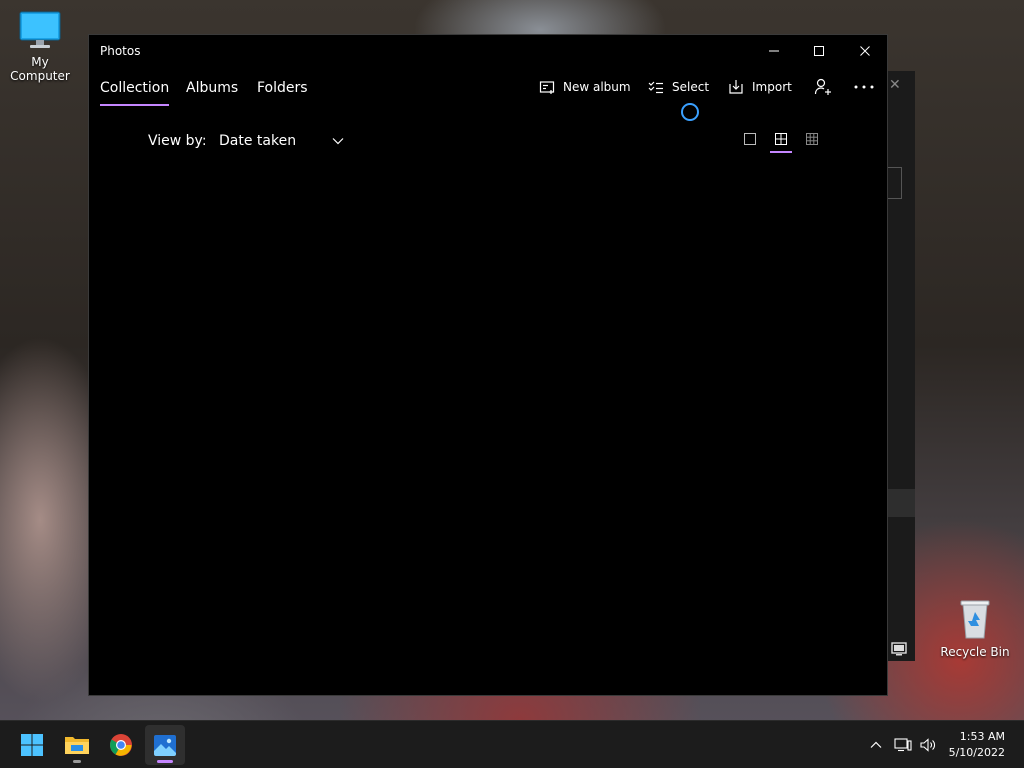  What do you see at coordinates (899, 649) in the screenshot?
I see `display-icon` at bounding box center [899, 649].